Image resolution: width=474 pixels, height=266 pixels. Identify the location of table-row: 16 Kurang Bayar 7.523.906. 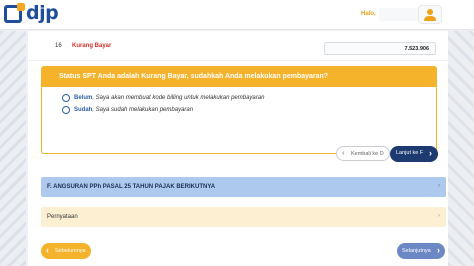
(238, 46).